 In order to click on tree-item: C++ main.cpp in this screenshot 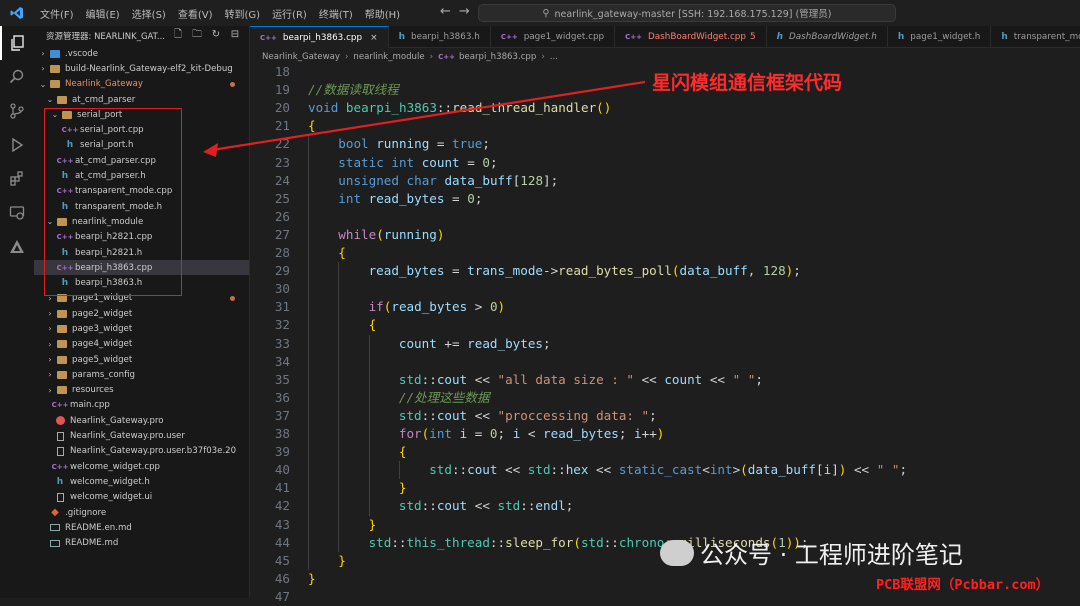, I will do `click(141, 405)`.